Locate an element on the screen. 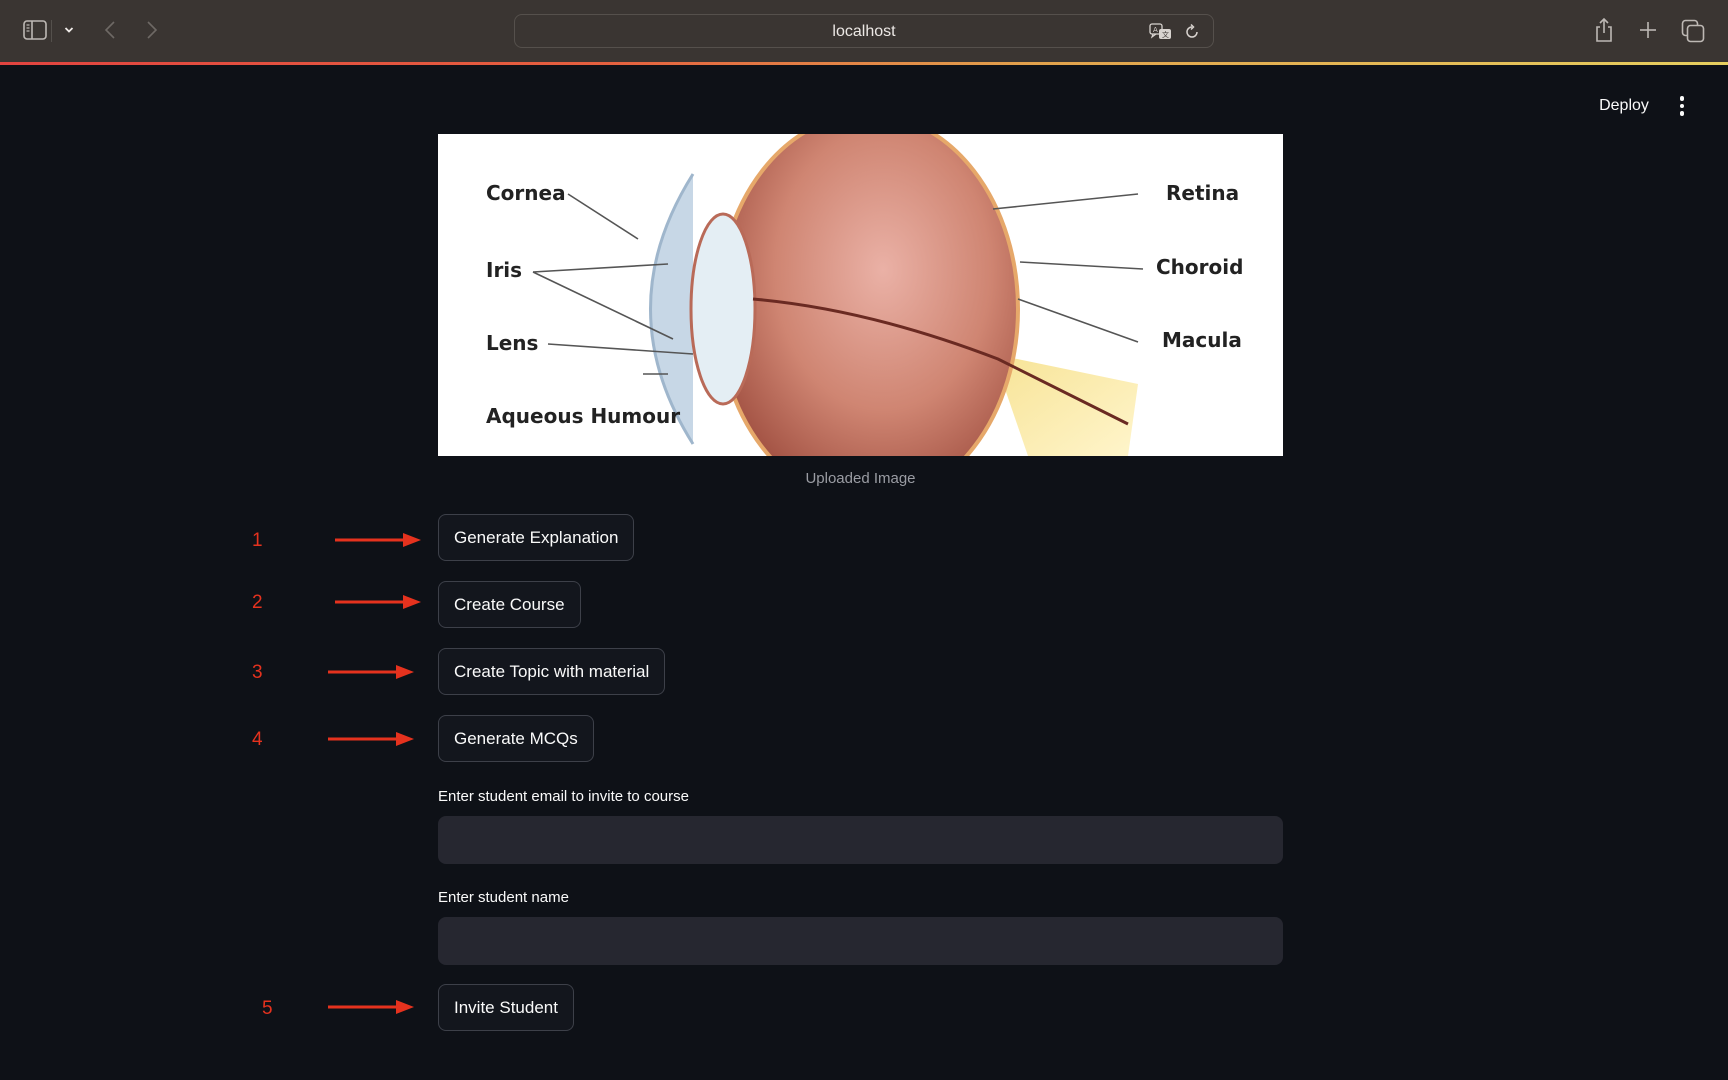 This screenshot has height=1080, width=1728. label-retina: Retina is located at coordinates (1202, 193).